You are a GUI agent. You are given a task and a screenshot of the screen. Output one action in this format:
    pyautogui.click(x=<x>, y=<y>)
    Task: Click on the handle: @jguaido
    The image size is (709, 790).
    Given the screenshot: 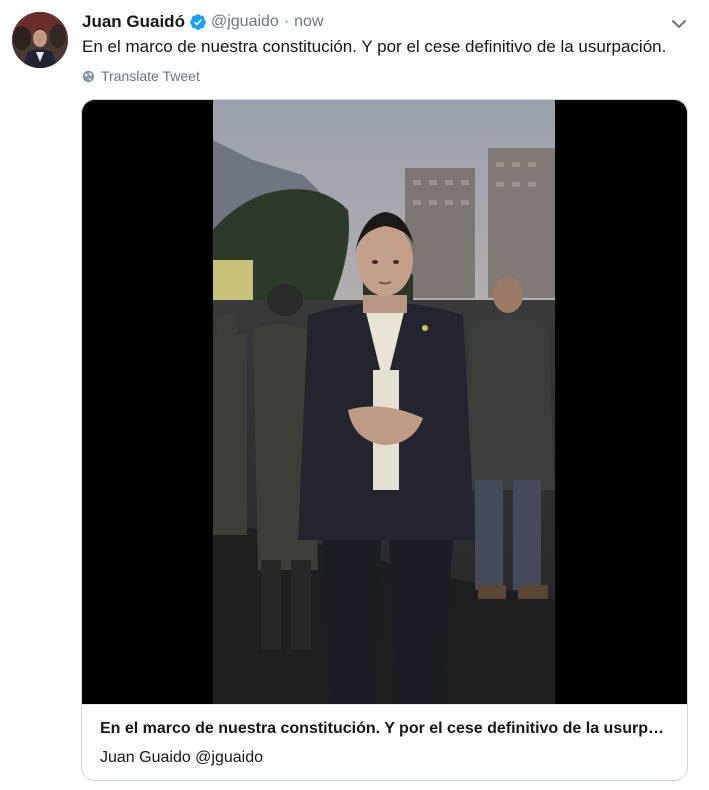 What is the action you would take?
    pyautogui.click(x=245, y=22)
    